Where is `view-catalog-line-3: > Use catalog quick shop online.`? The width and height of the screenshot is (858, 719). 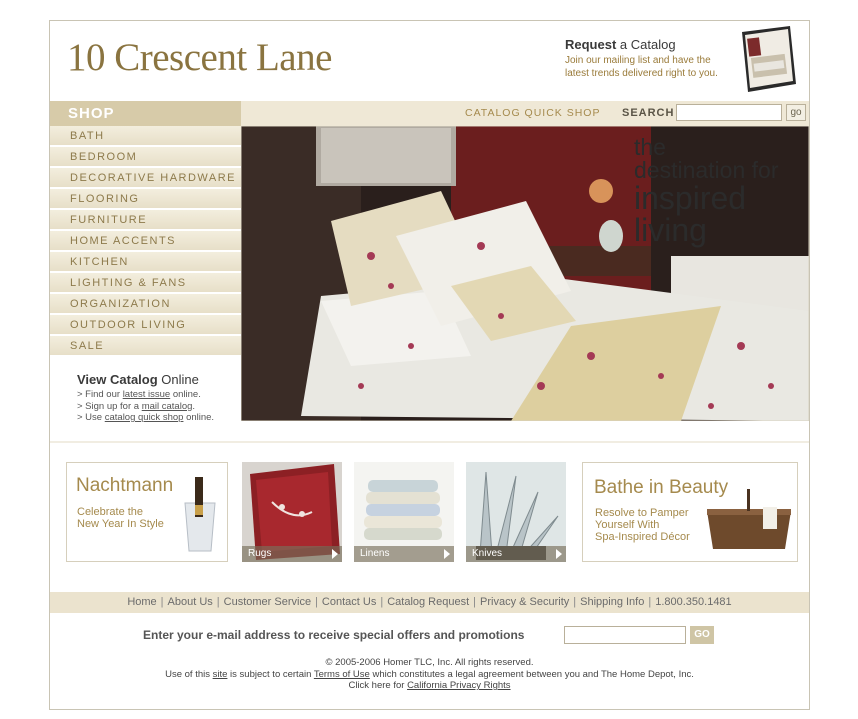 view-catalog-line-3: > Use catalog quick shop online. is located at coordinates (145, 418).